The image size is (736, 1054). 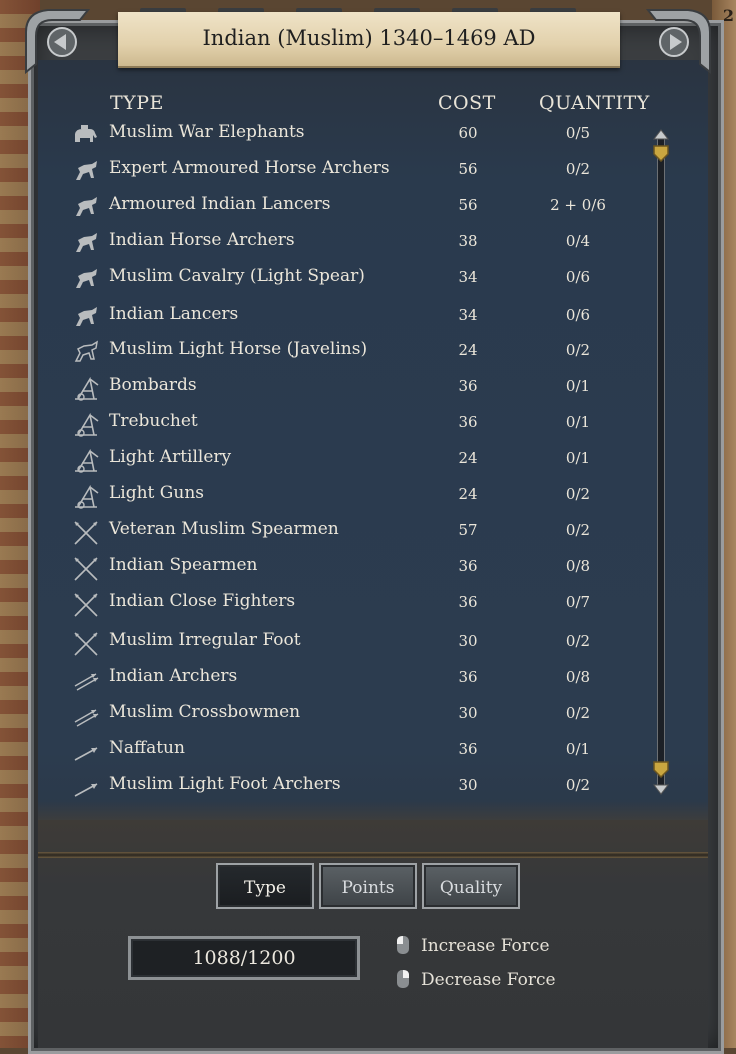 What do you see at coordinates (368, 322) in the screenshot?
I see `unit-row: Indian Lancers 34 0/6` at bounding box center [368, 322].